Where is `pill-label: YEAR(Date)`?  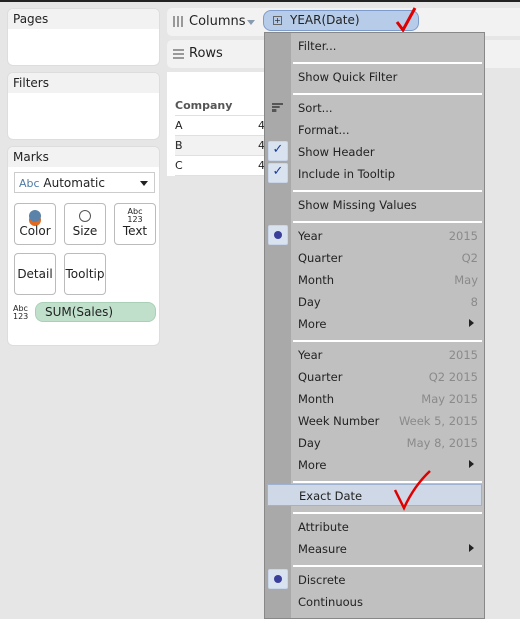 pill-label: YEAR(Date) is located at coordinates (325, 20).